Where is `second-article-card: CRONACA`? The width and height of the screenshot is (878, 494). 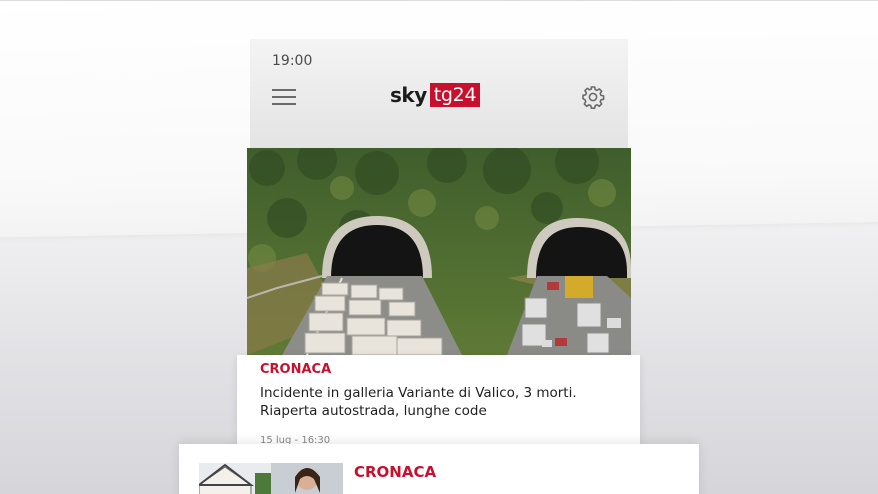 second-article-card: CRONACA is located at coordinates (439, 469).